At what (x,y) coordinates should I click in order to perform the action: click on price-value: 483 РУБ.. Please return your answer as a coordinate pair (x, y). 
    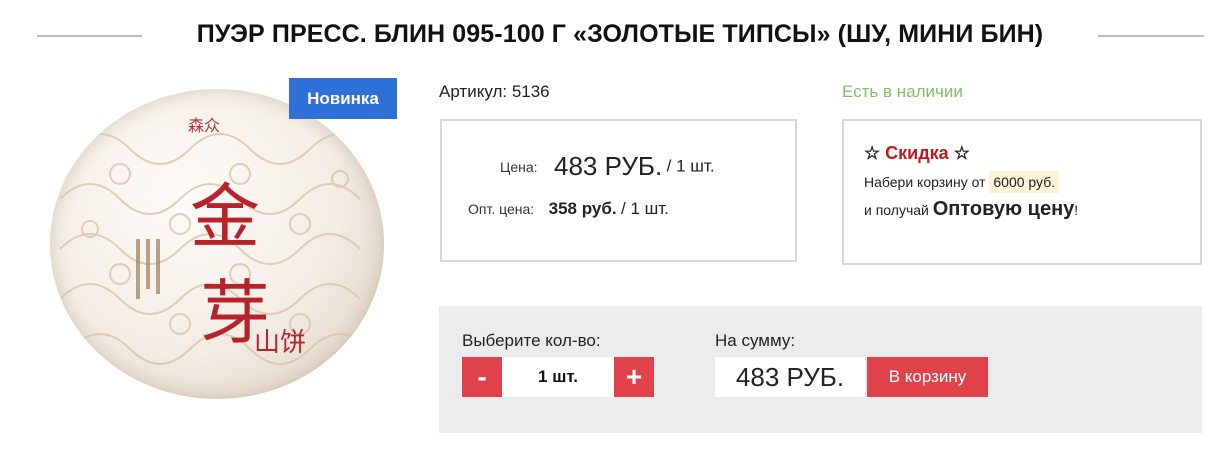
    Looking at the image, I should click on (608, 166).